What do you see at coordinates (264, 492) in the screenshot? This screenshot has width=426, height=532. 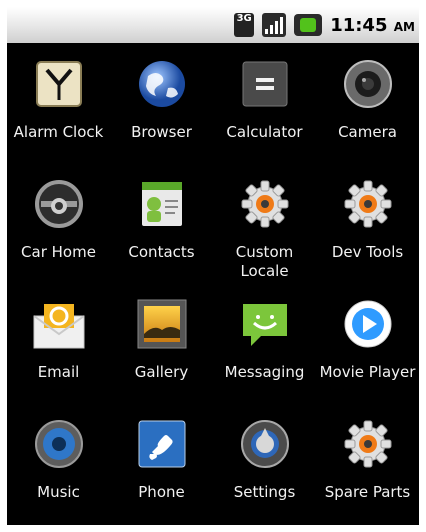 I see `app-label: Settings` at bounding box center [264, 492].